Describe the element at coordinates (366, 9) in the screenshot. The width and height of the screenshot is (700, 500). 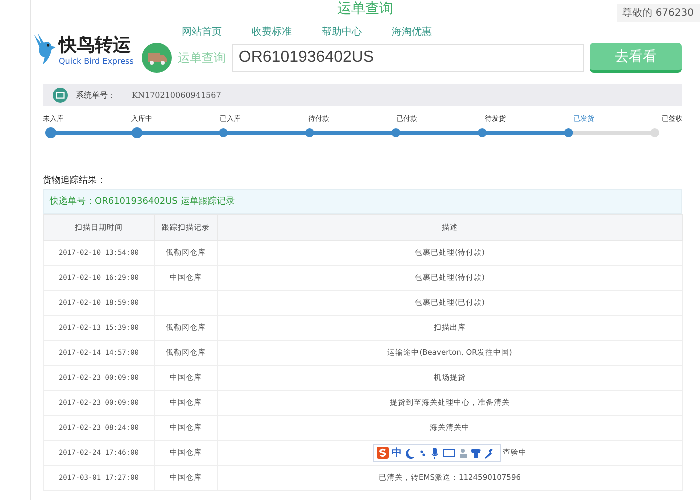
I see `page-title: 运单查询` at that location.